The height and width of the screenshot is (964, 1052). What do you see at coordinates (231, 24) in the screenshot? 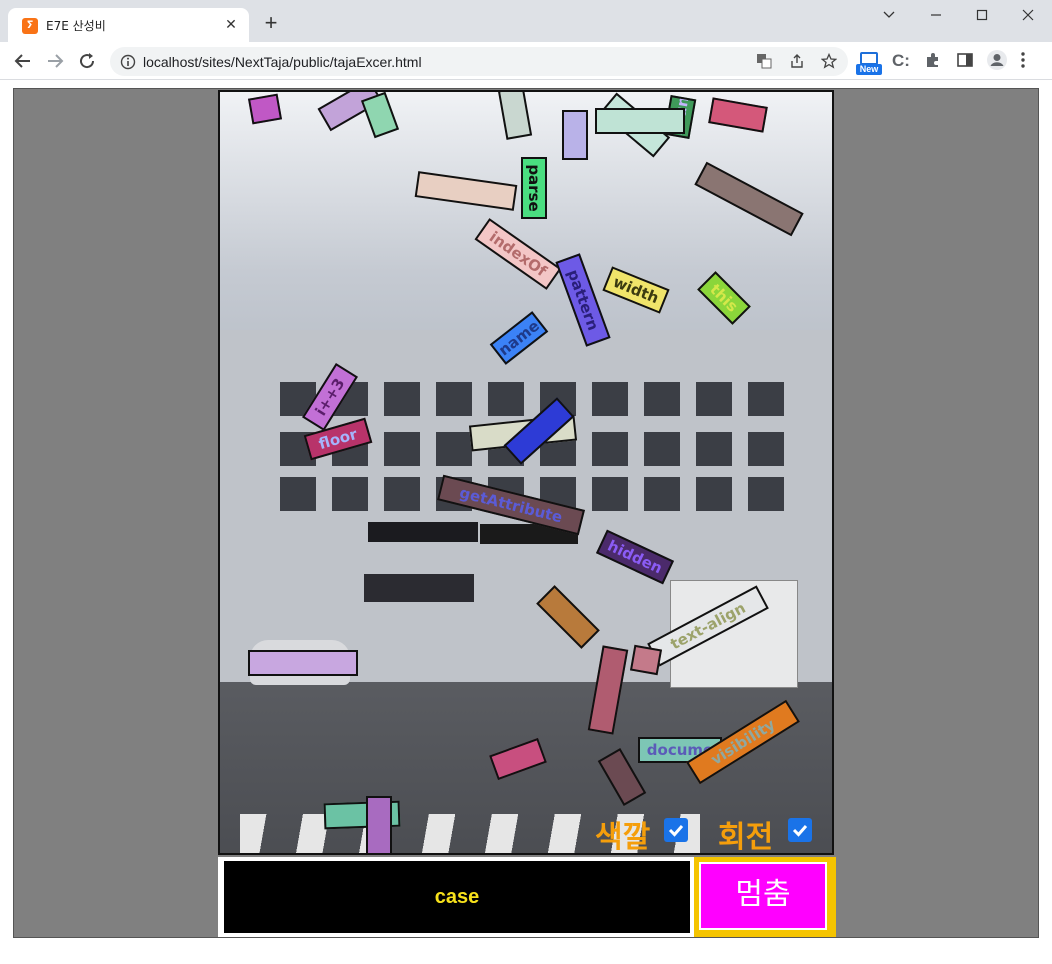
I see `close-tab-icon: ✕` at bounding box center [231, 24].